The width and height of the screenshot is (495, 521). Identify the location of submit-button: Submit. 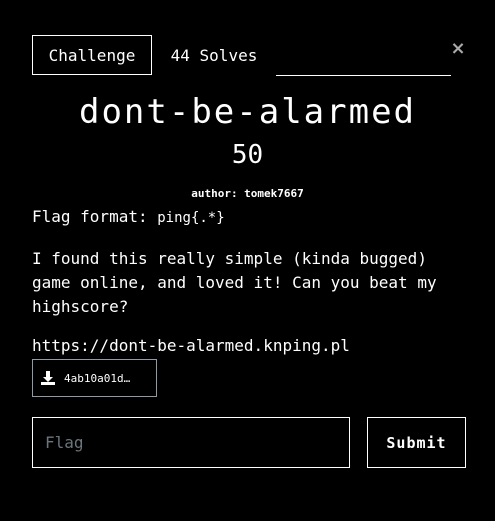
(416, 442).